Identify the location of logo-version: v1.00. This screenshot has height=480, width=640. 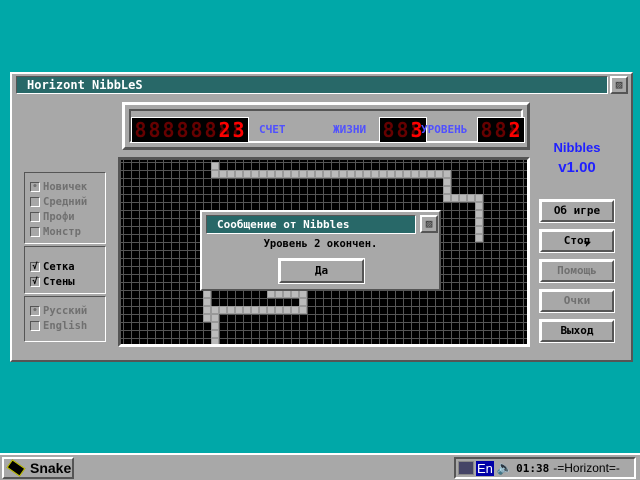
(577, 167).